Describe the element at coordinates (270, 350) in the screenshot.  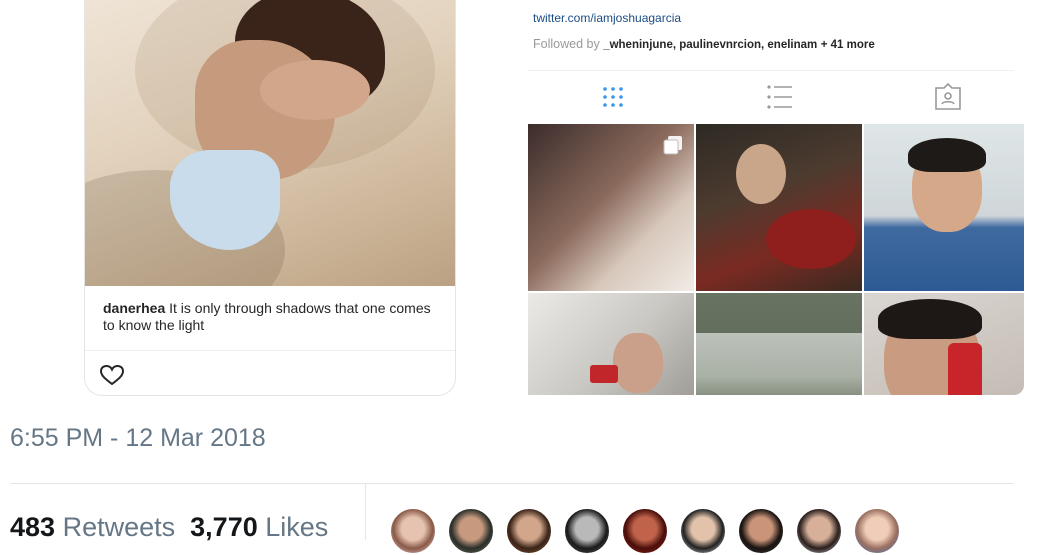
I see `card-divider` at that location.